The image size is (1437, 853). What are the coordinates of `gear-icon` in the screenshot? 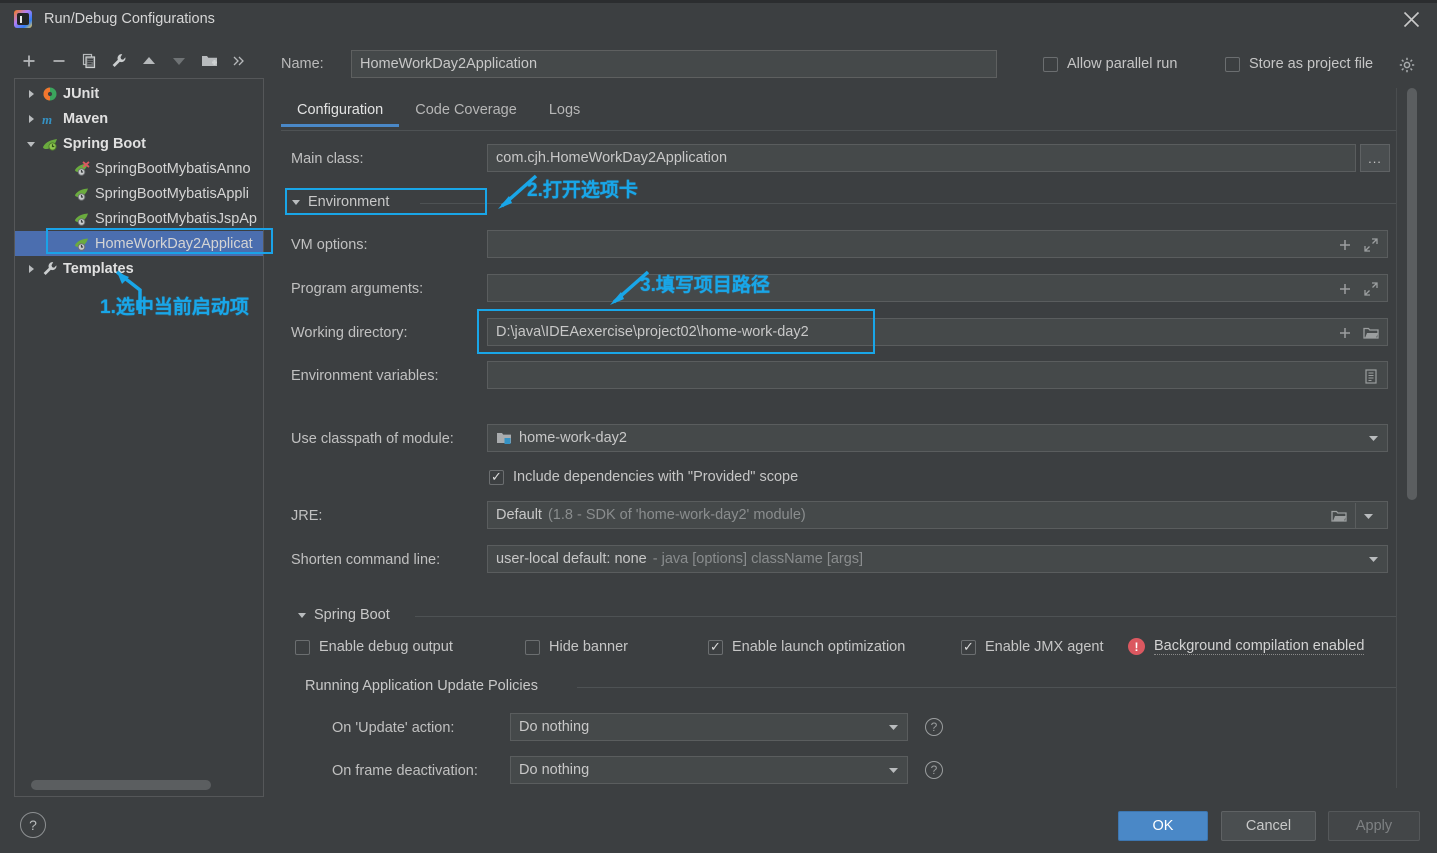 It's located at (1407, 66).